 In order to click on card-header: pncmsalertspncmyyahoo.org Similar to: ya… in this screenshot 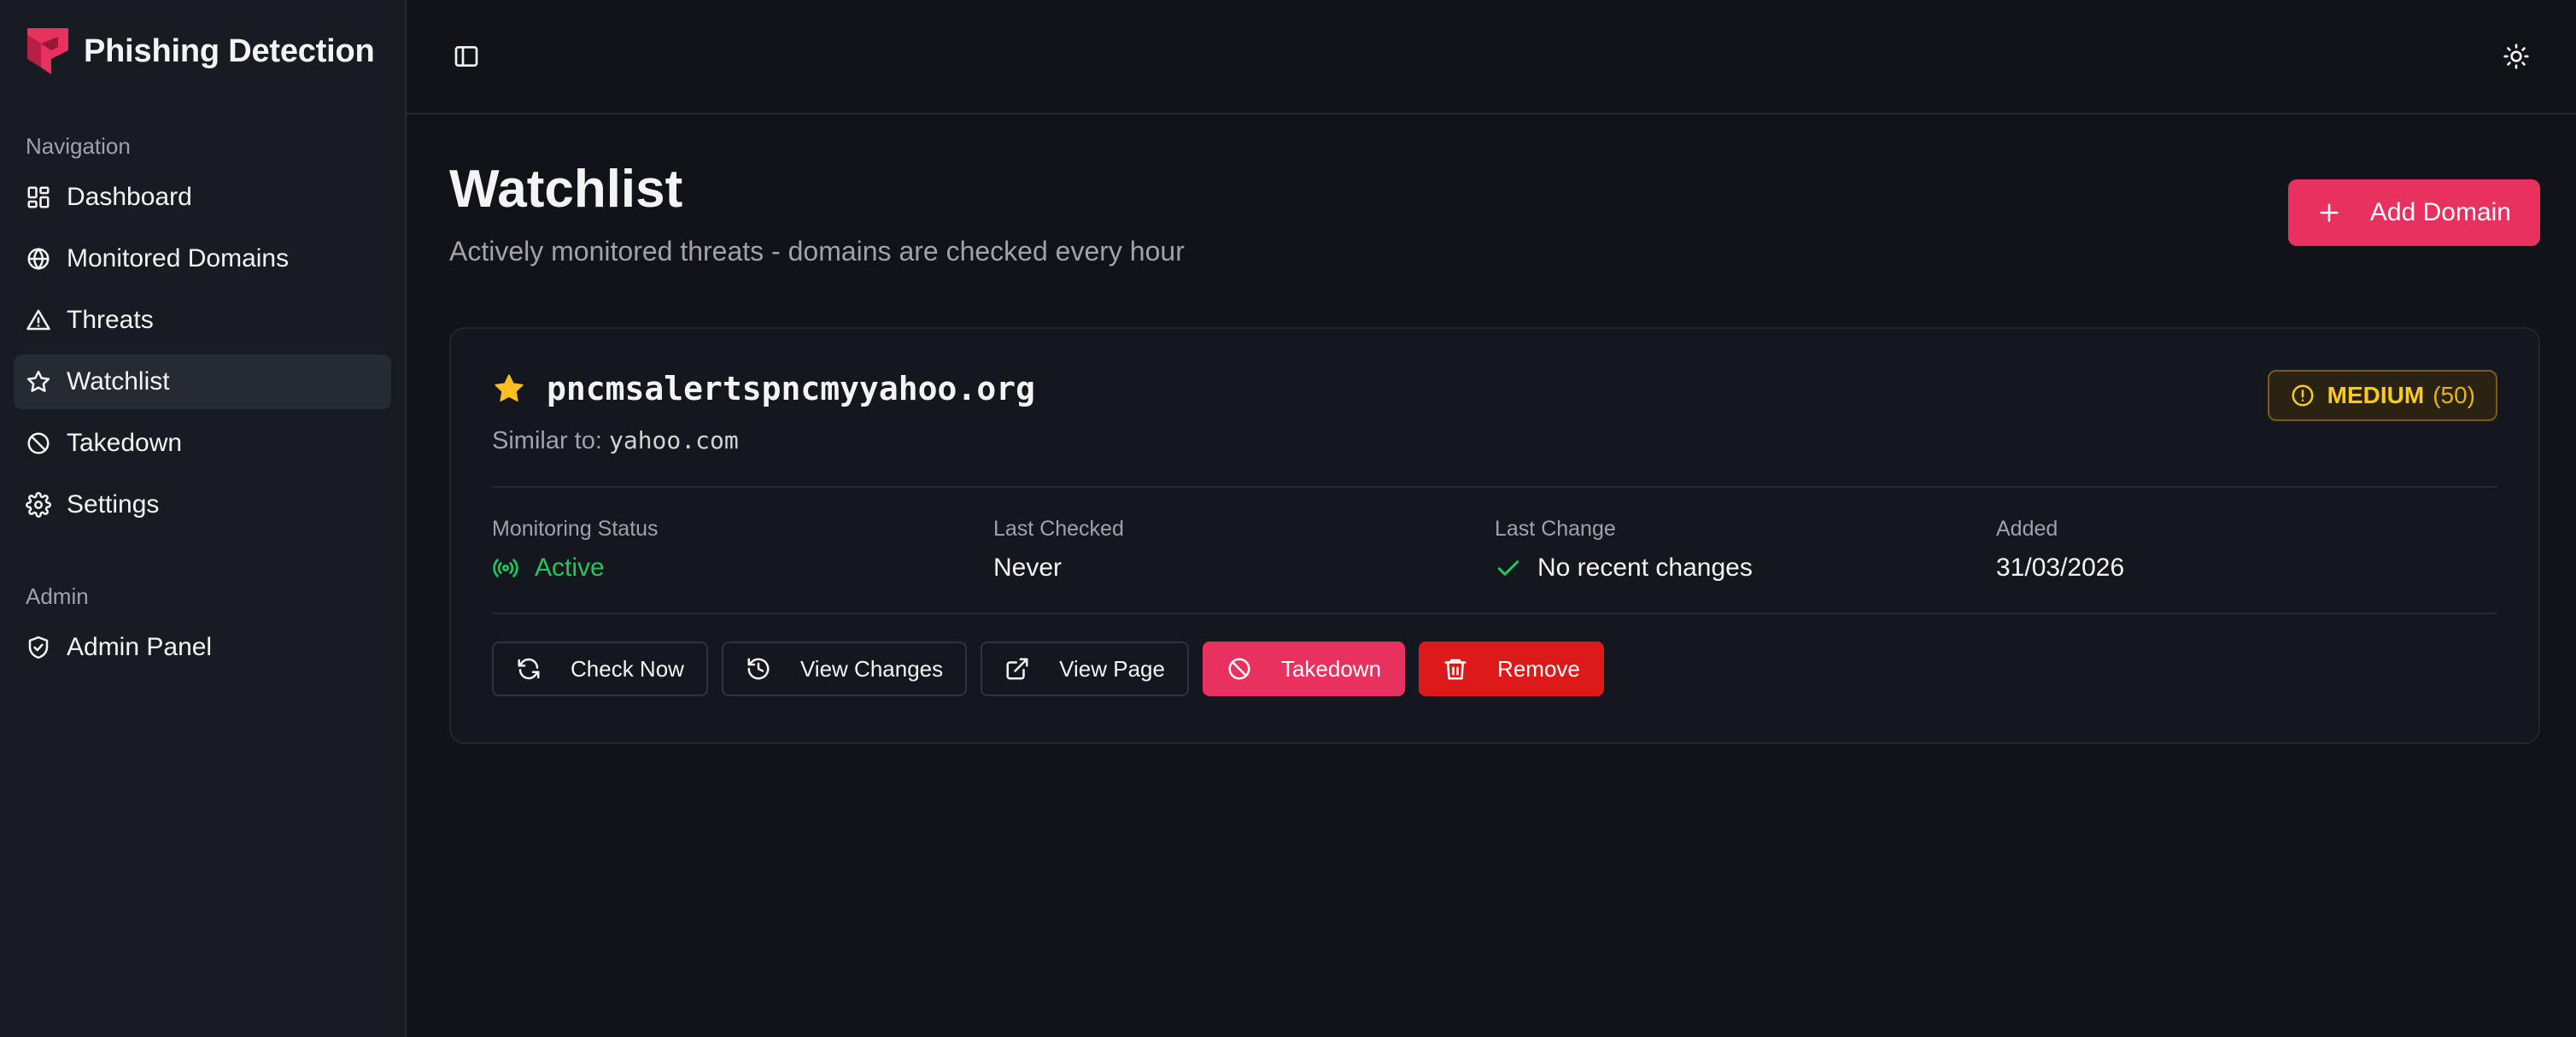, I will do `click(1494, 413)`.